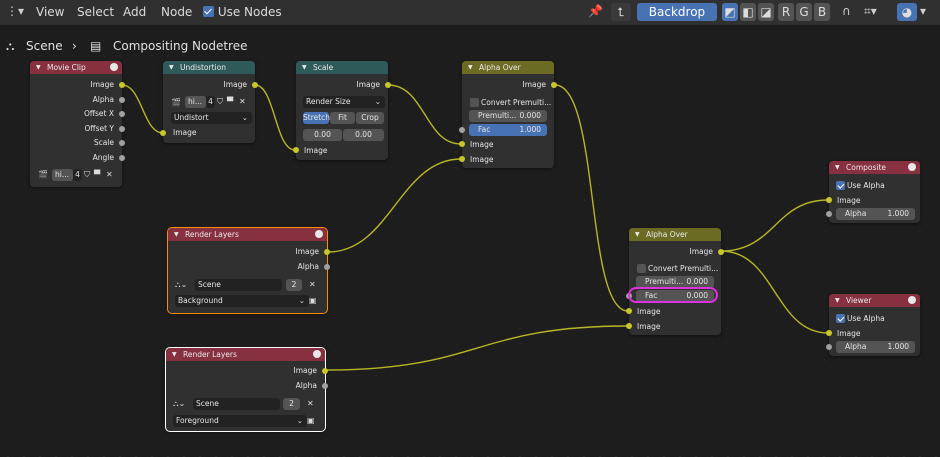 The height and width of the screenshot is (457, 940). I want to click on menu-node: Node, so click(176, 12).